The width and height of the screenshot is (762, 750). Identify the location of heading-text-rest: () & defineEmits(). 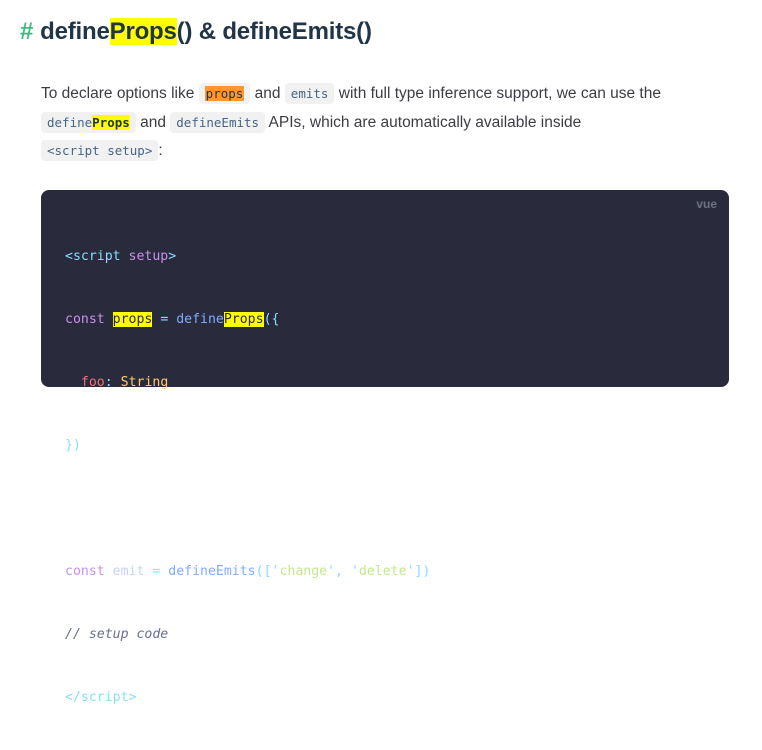
(274, 31).